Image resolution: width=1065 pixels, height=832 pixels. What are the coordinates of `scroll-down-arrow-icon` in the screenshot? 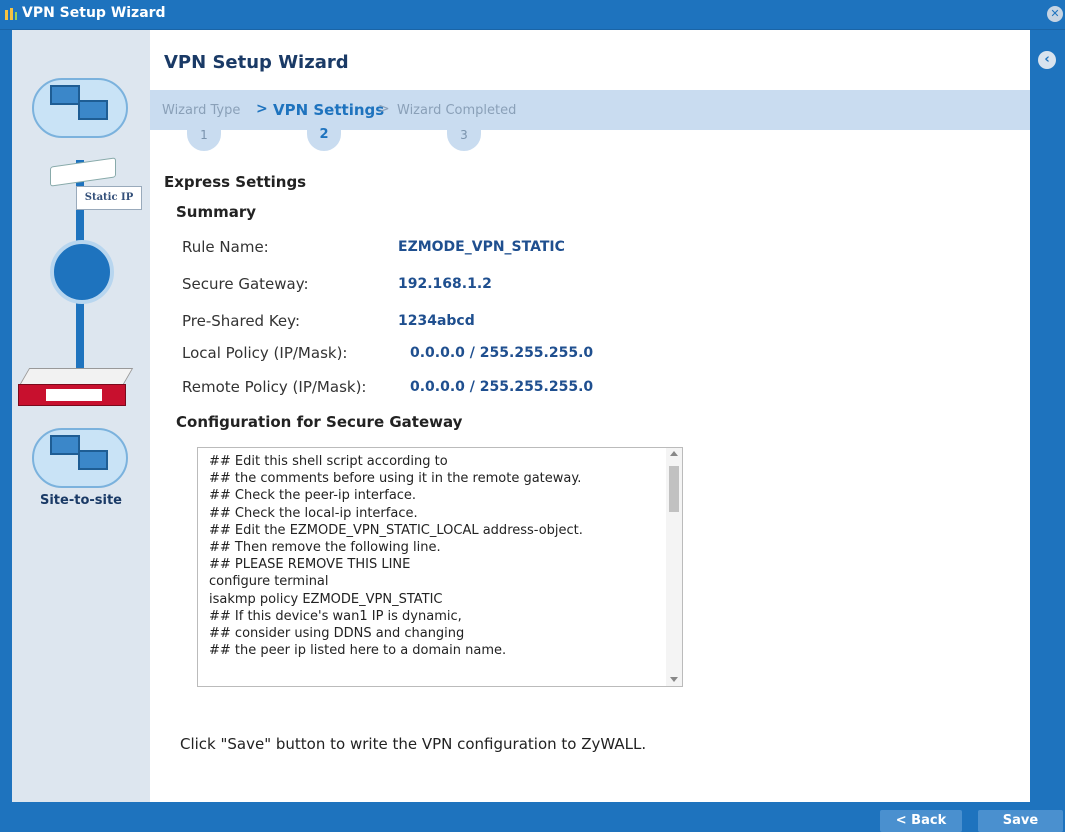 It's located at (674, 679).